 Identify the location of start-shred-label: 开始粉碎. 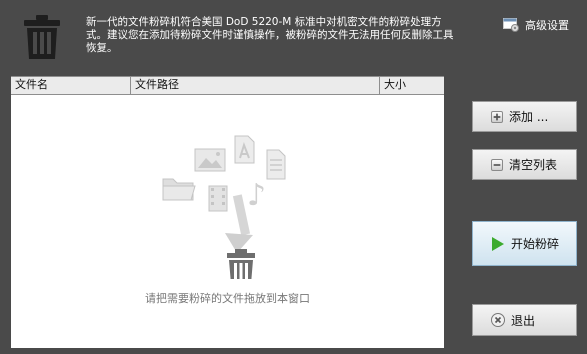
(535, 244).